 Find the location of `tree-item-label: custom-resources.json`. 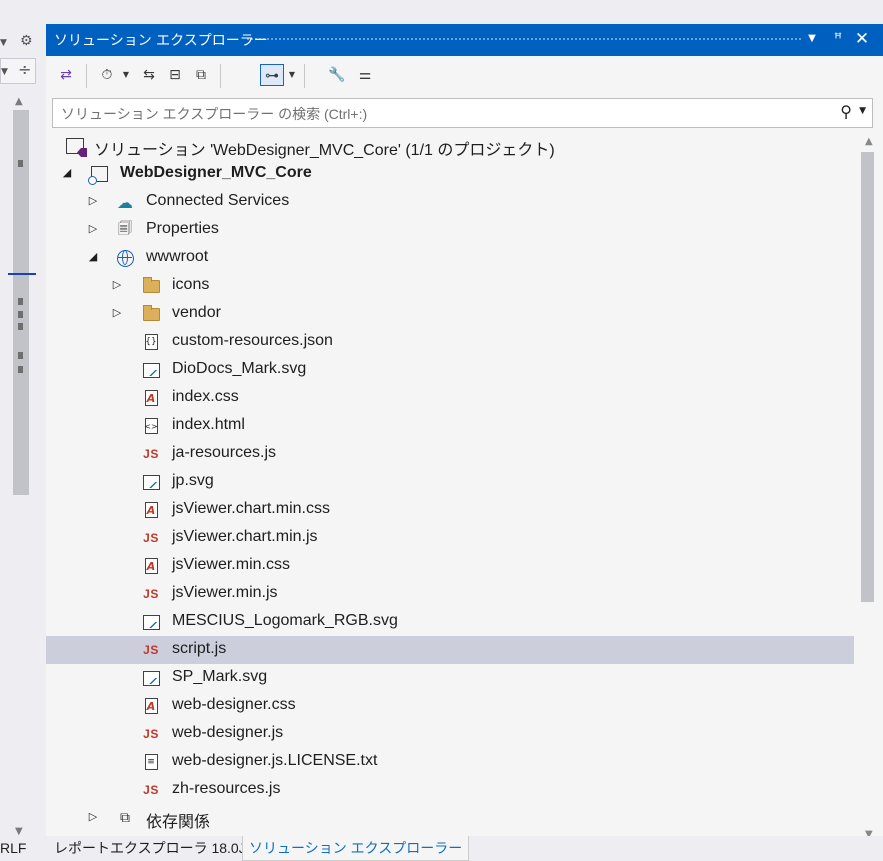

tree-item-label: custom-resources.json is located at coordinates (252, 340).